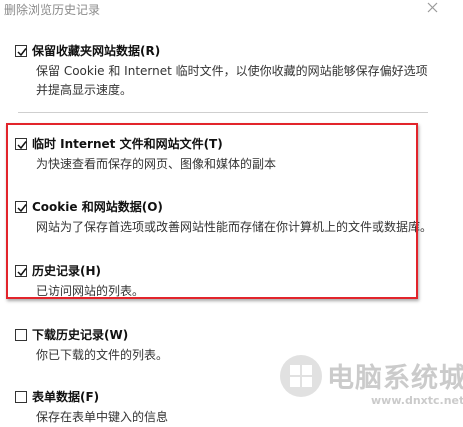  I want to click on checkbox-download-history, so click(21, 335).